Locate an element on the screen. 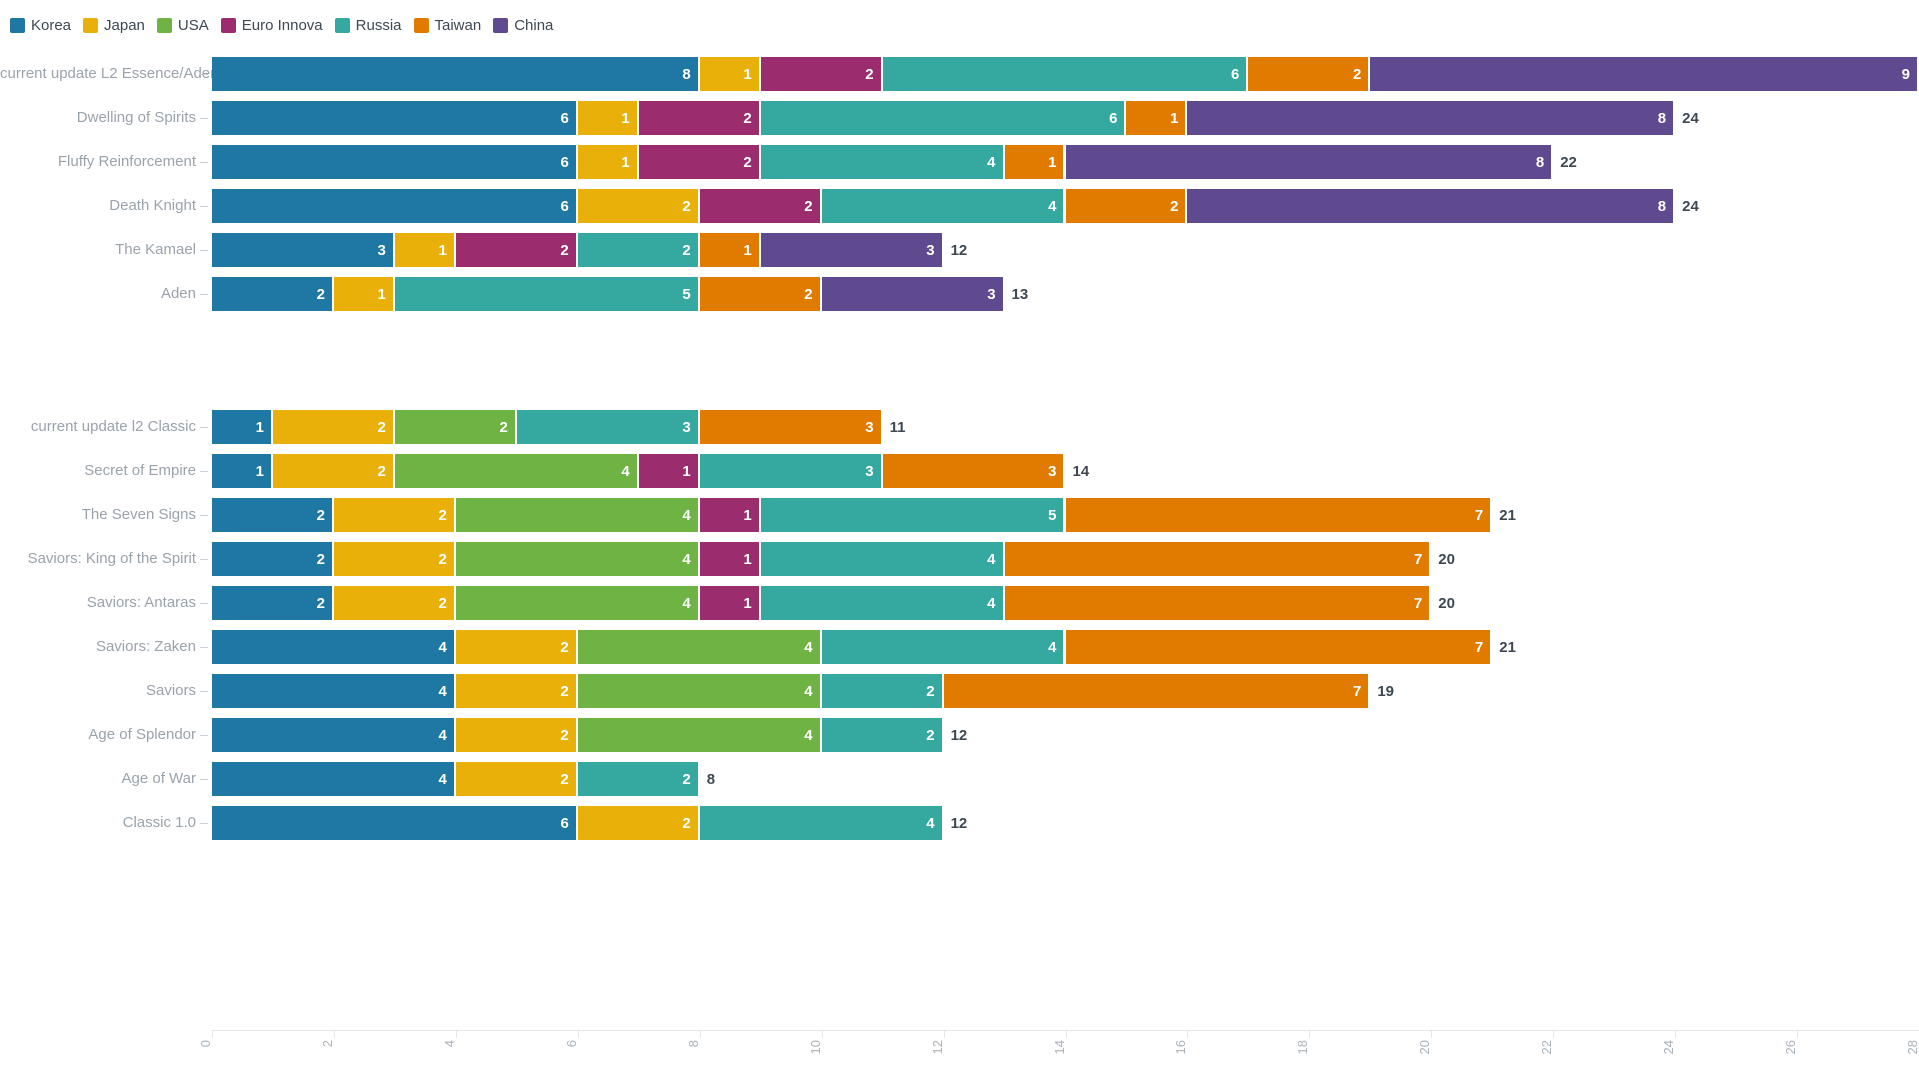 This screenshot has height=1079, width=1919. stacked-bar: 4228 is located at coordinates (1065, 779).